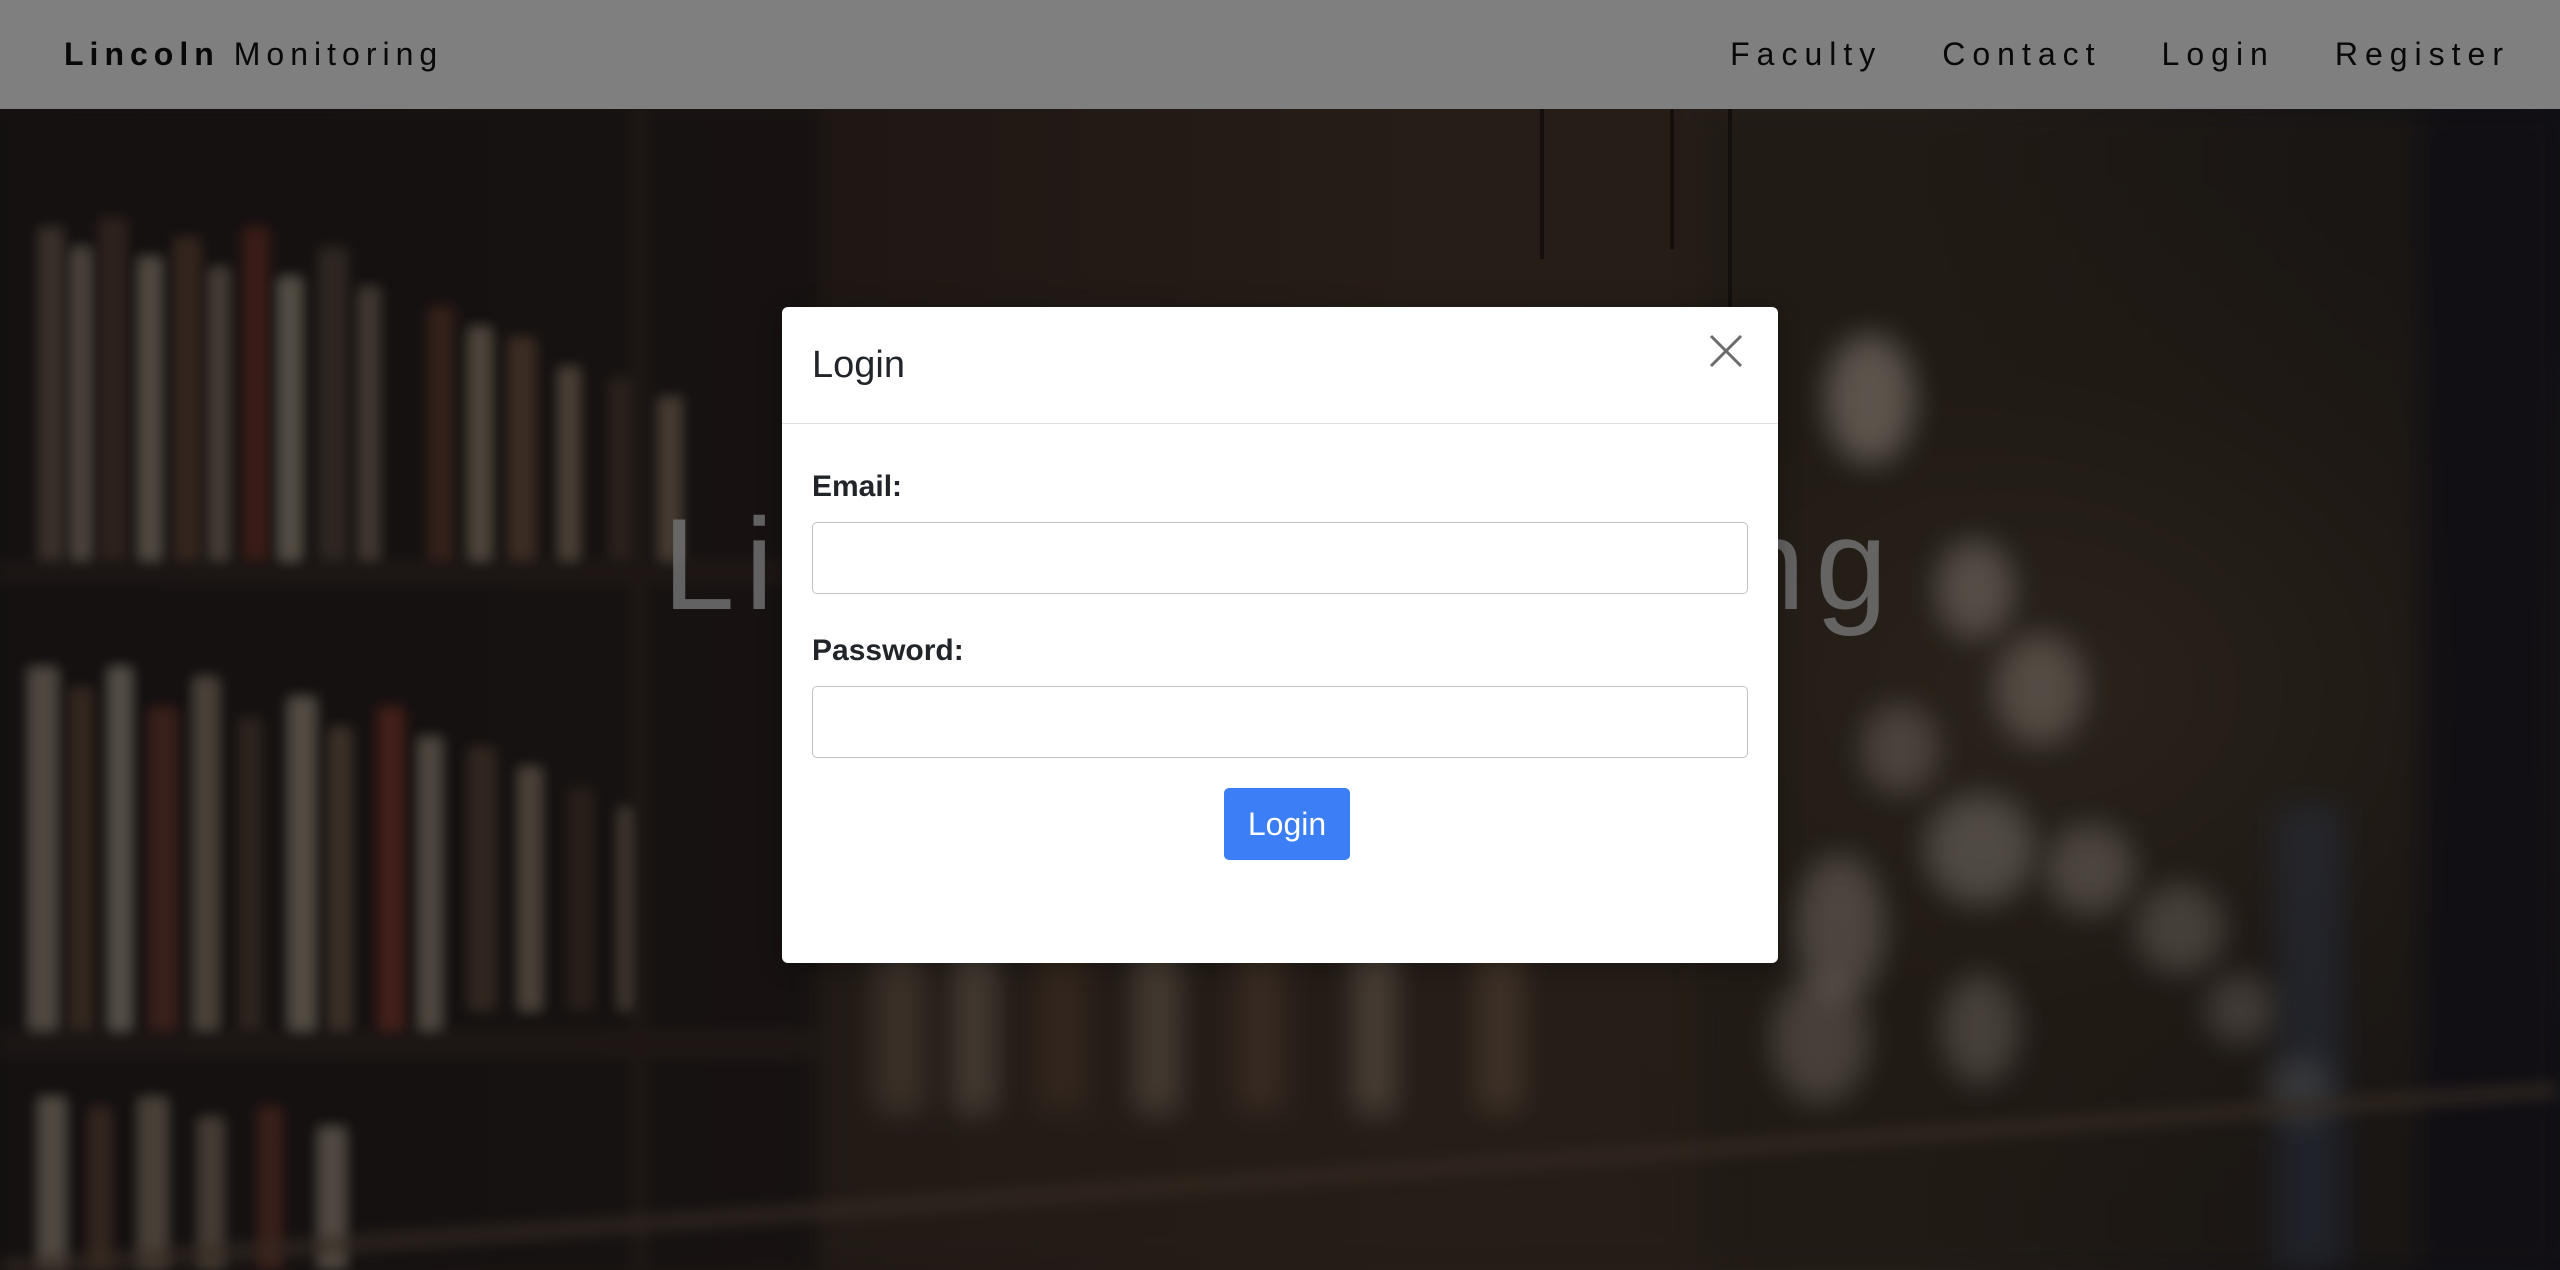 The height and width of the screenshot is (1270, 2560). Describe the element at coordinates (888, 650) in the screenshot. I see `password-label: Password:` at that location.